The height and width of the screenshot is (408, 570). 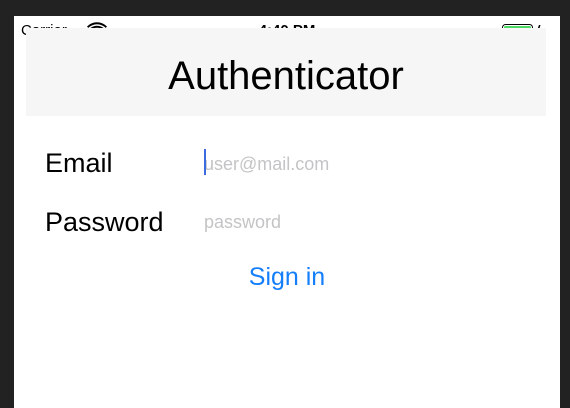 I want to click on email-label: Email, so click(x=79, y=163).